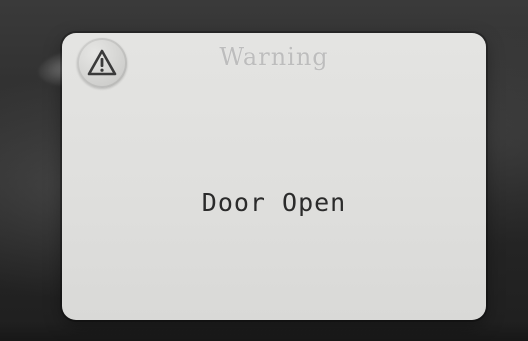 Image resolution: width=528 pixels, height=341 pixels. What do you see at coordinates (264, 331) in the screenshot?
I see `bottom-shadow` at bounding box center [264, 331].